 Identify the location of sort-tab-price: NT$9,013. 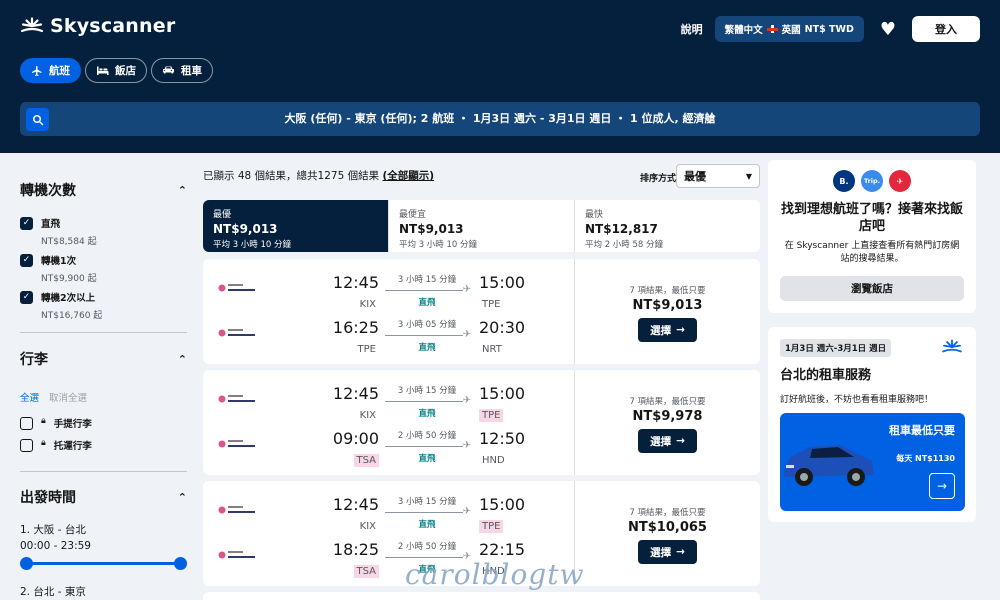
(431, 229).